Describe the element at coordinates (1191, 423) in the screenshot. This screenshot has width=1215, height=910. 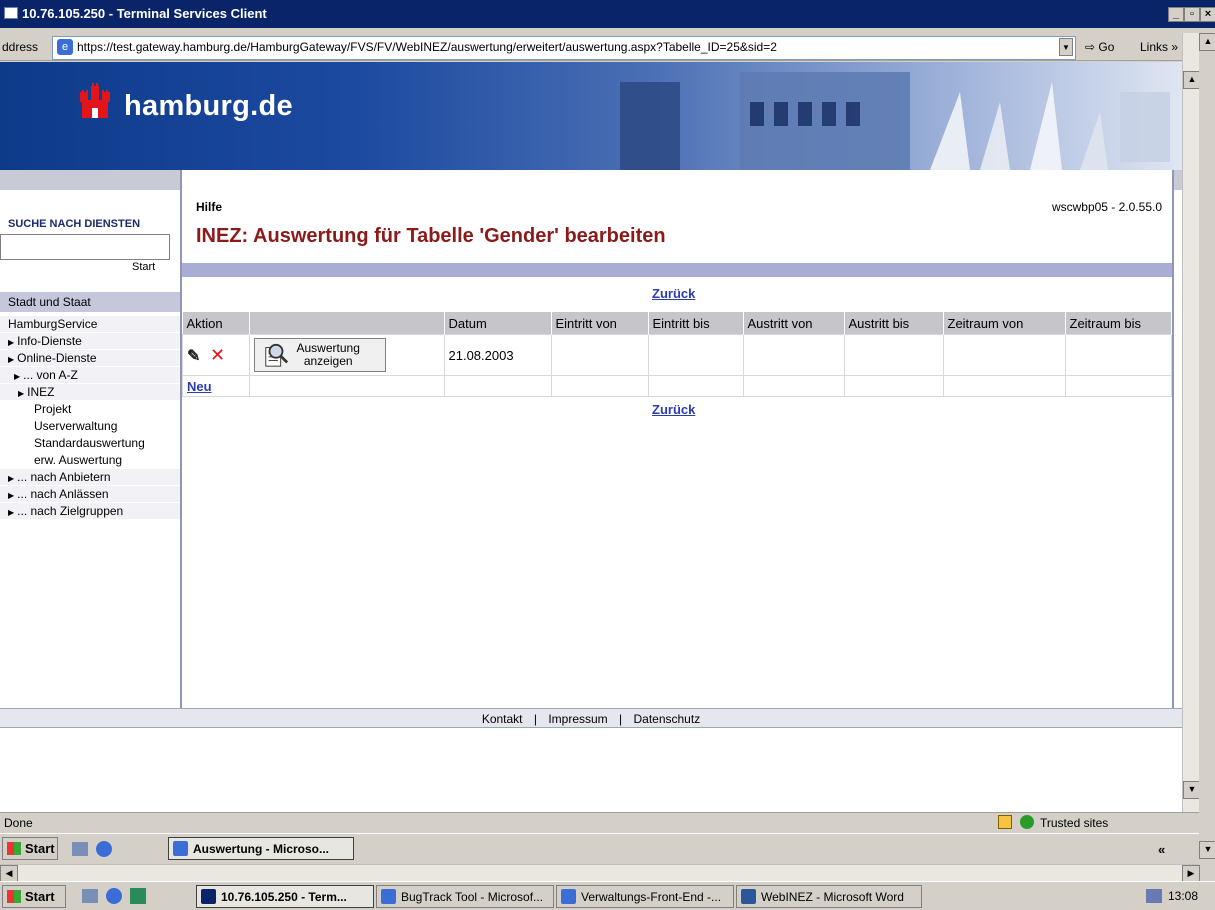
I see `vertical-scrollbar: ▲ ▼` at that location.